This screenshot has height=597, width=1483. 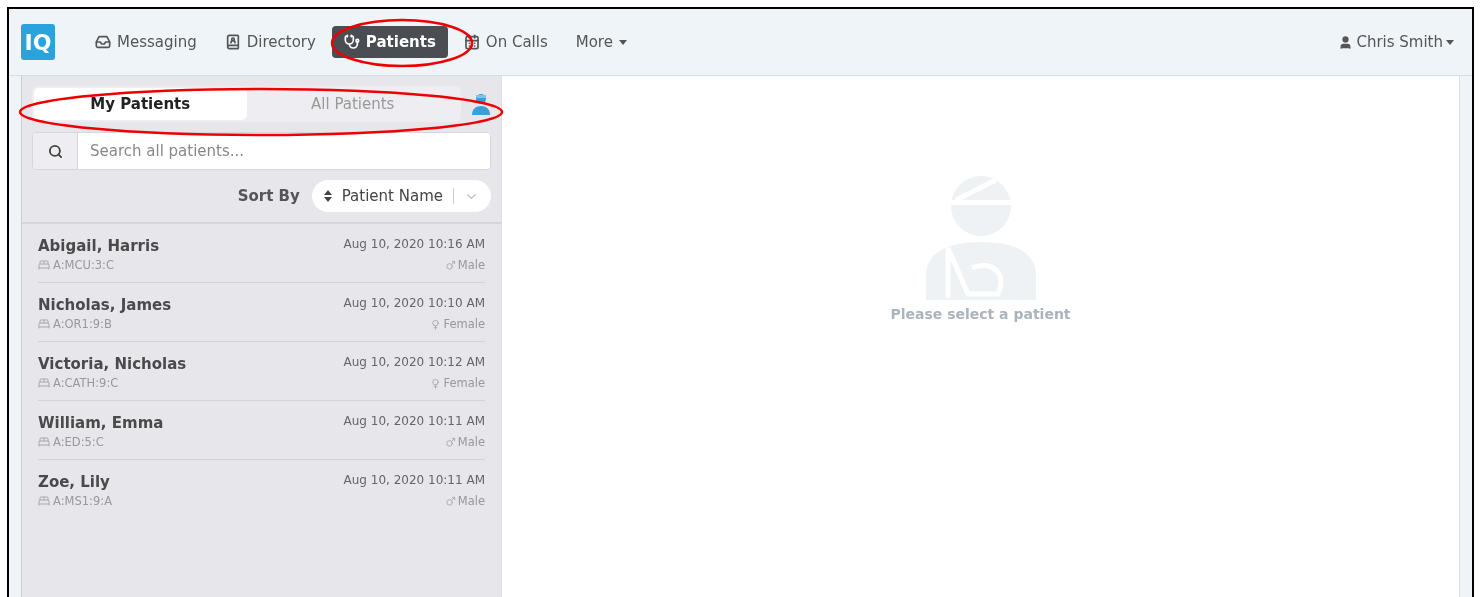 What do you see at coordinates (55, 151) in the screenshot?
I see `search-icon` at bounding box center [55, 151].